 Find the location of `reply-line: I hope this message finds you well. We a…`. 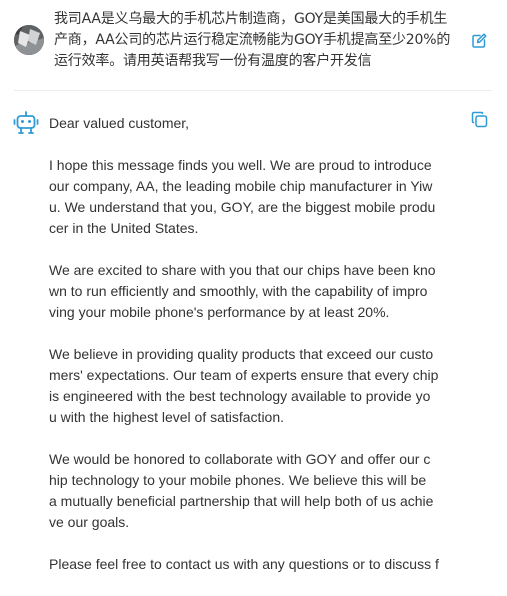

reply-line: I hope this message finds you well. We a… is located at coordinates (240, 165).